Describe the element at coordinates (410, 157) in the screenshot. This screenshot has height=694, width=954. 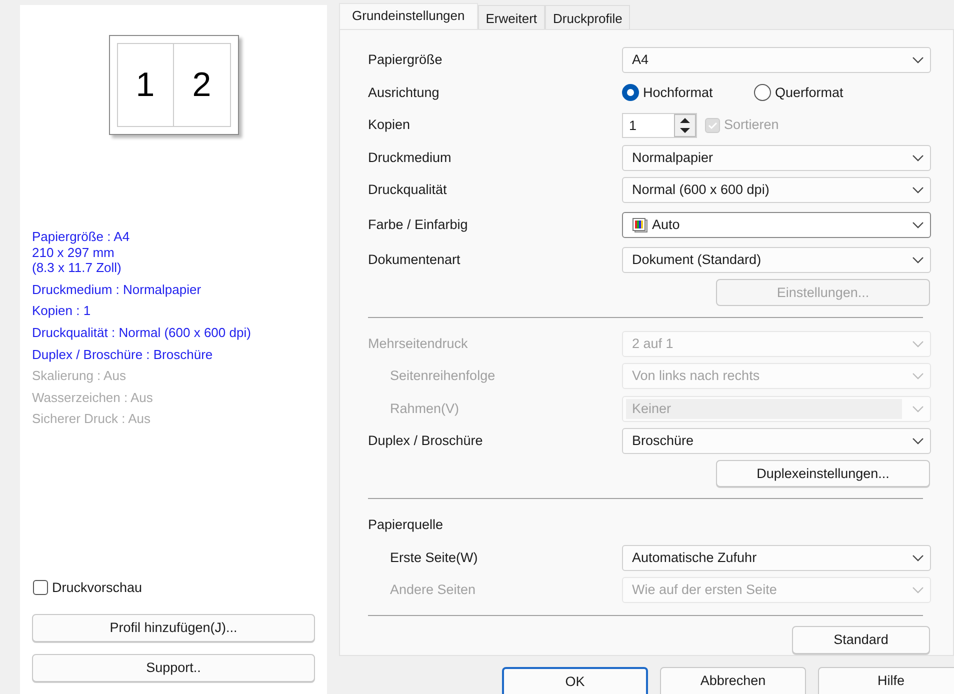
I see `setting-label: Druckmedium` at that location.